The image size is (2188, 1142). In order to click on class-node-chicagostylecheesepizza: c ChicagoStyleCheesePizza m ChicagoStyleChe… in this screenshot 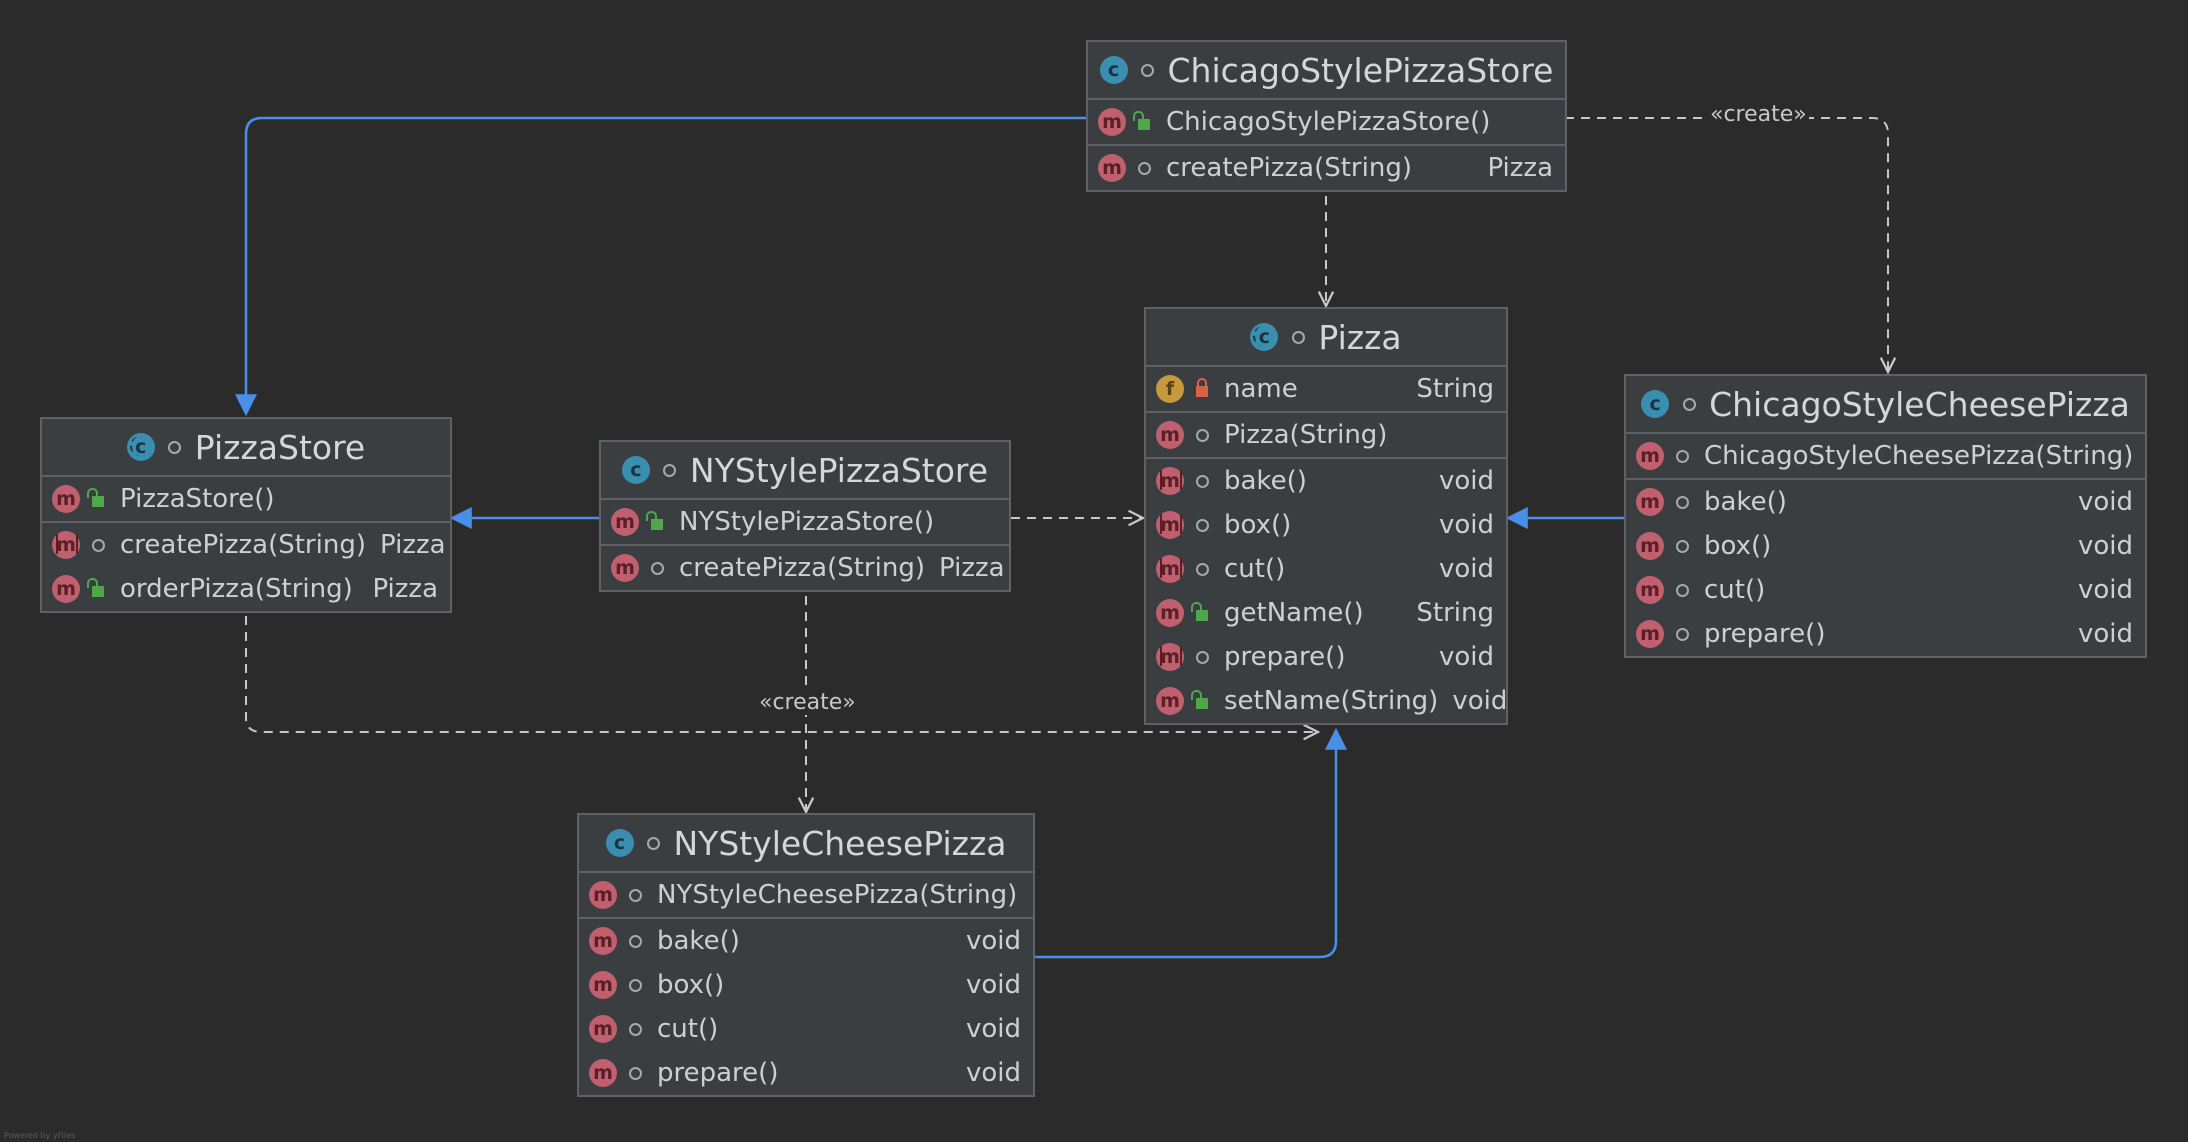, I will do `click(1885, 516)`.